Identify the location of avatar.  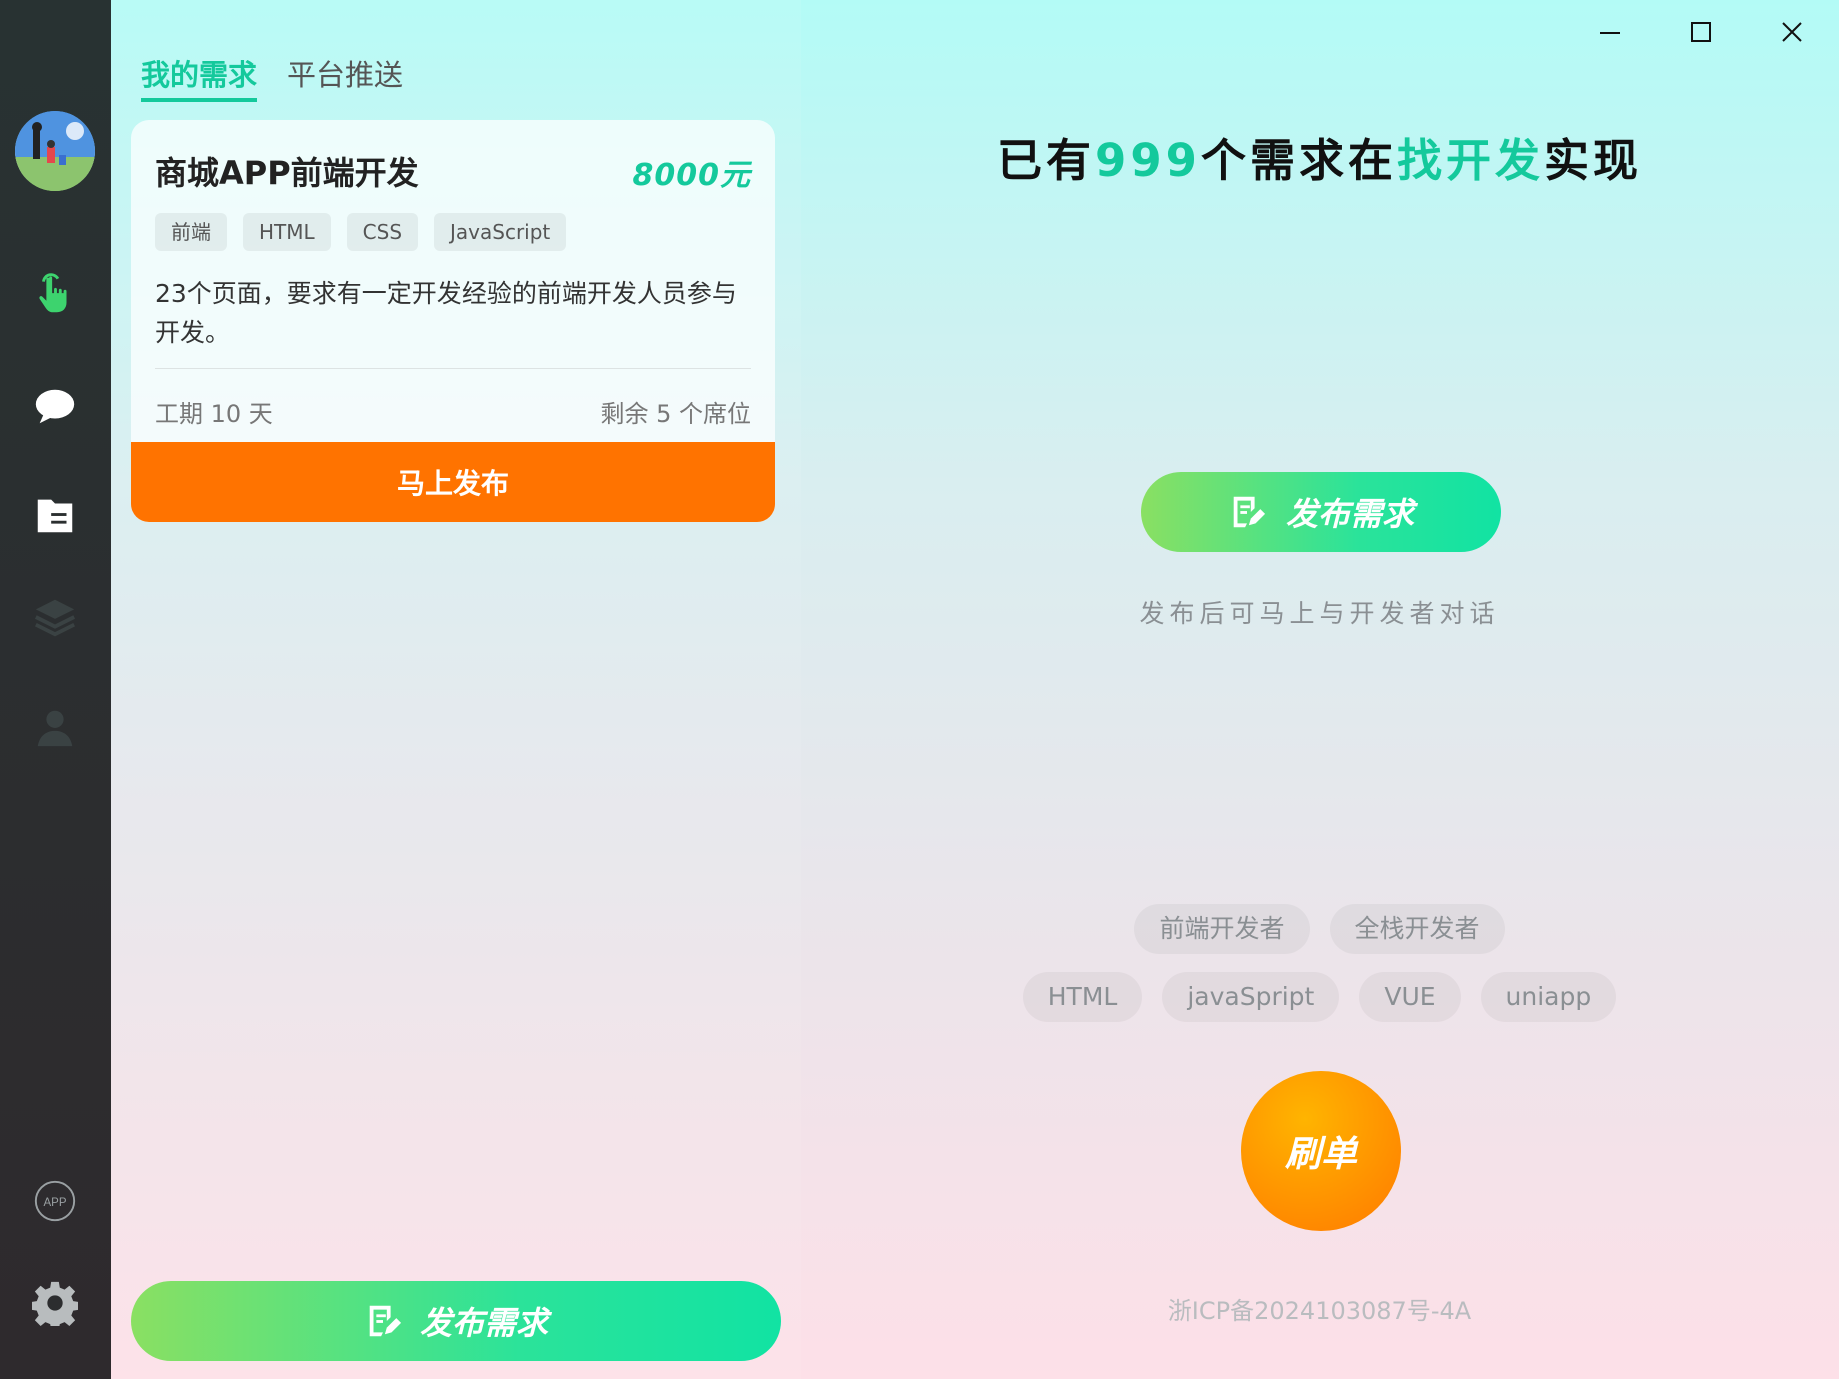
(55, 151).